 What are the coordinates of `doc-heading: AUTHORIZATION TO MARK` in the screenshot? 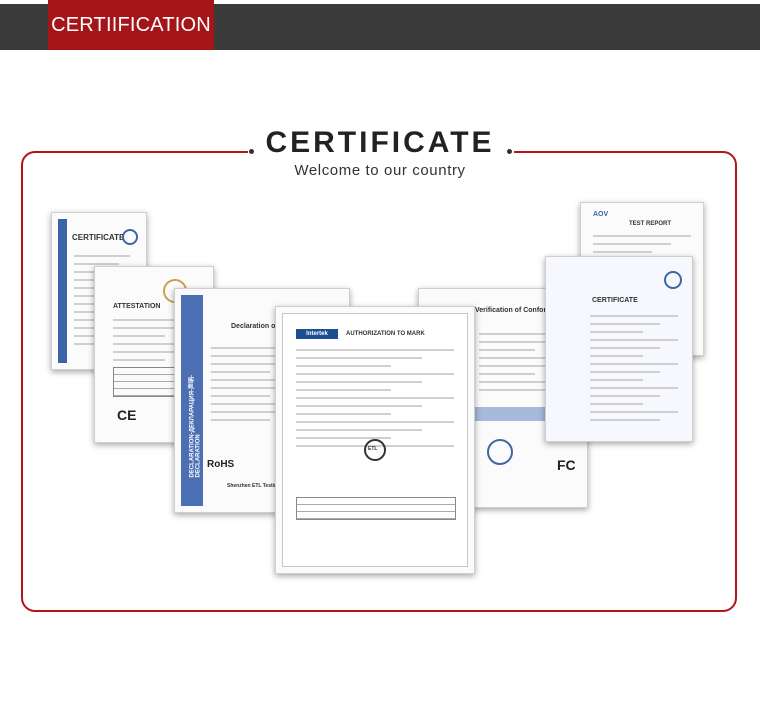 It's located at (385, 334).